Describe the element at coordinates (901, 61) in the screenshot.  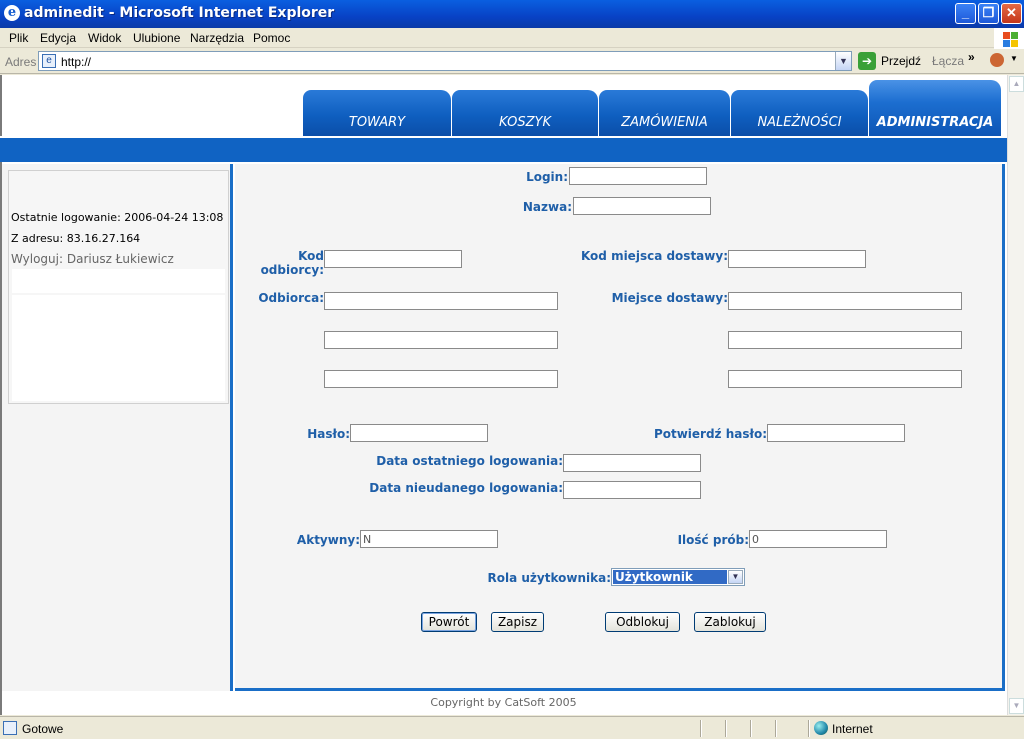
I see `go-label: Przejdź` at that location.